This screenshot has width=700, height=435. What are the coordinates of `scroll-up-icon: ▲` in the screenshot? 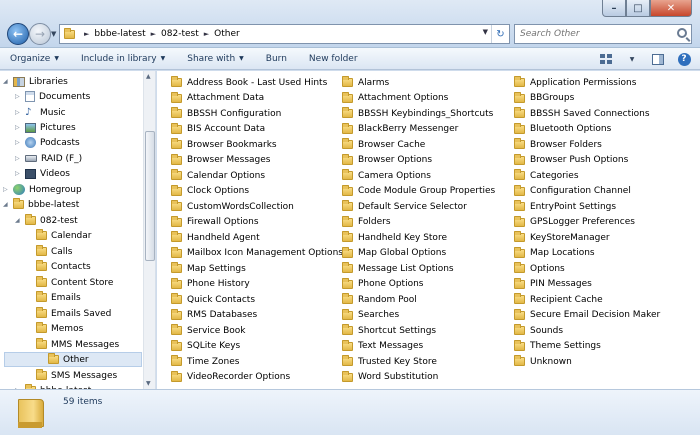 It's located at (148, 76).